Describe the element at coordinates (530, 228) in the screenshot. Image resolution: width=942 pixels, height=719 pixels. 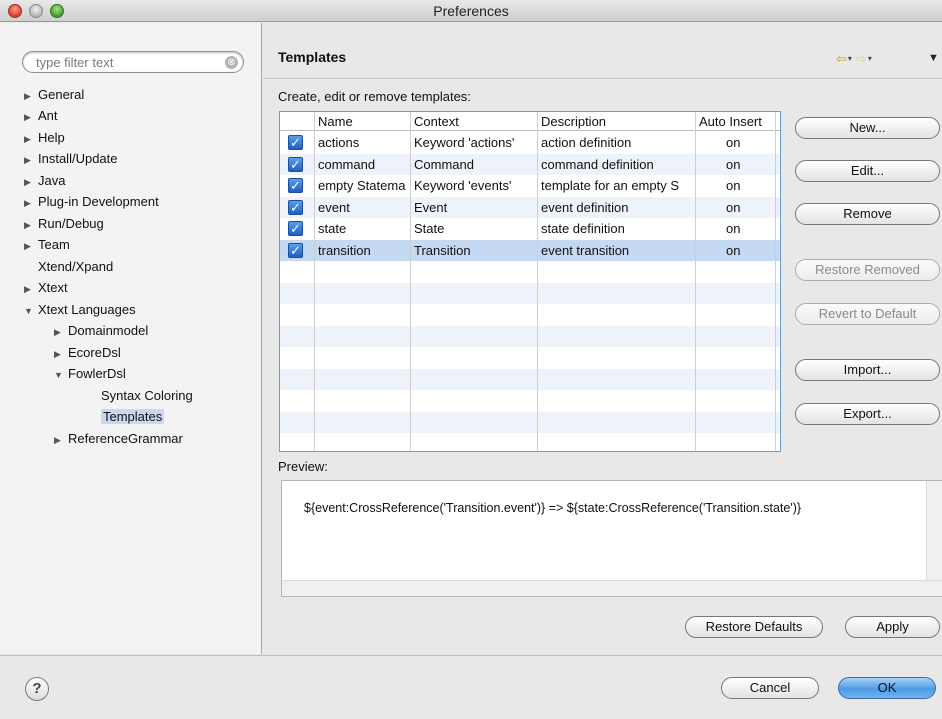
I see `table-row: ✓ state State state definition on` at that location.